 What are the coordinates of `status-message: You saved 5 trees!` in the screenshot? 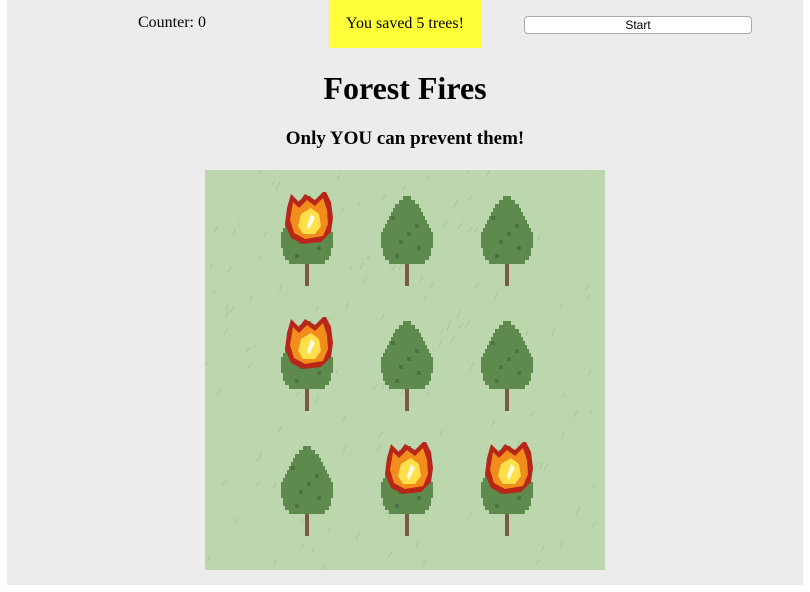 It's located at (405, 24).